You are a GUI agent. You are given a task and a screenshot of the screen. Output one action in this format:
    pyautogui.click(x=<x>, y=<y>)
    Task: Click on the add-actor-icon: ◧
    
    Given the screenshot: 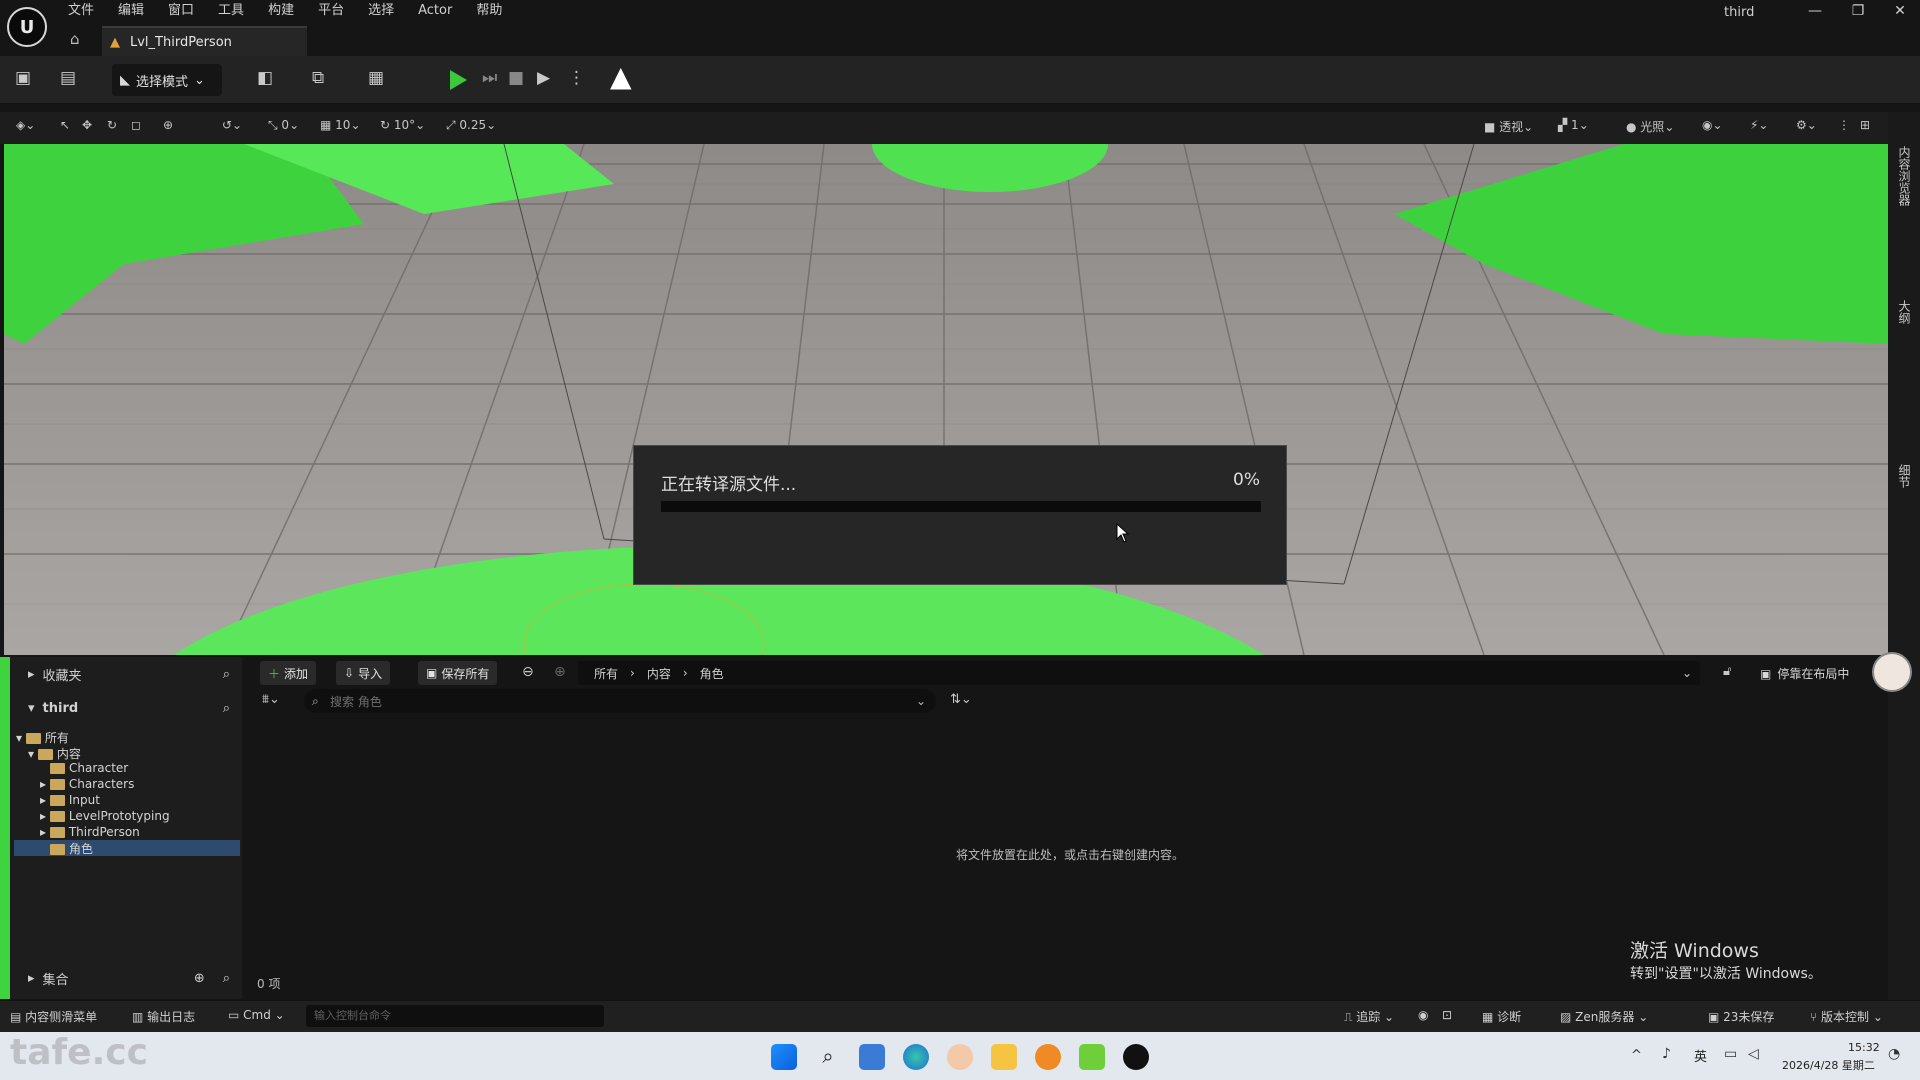 What is the action you would take?
    pyautogui.click(x=265, y=78)
    